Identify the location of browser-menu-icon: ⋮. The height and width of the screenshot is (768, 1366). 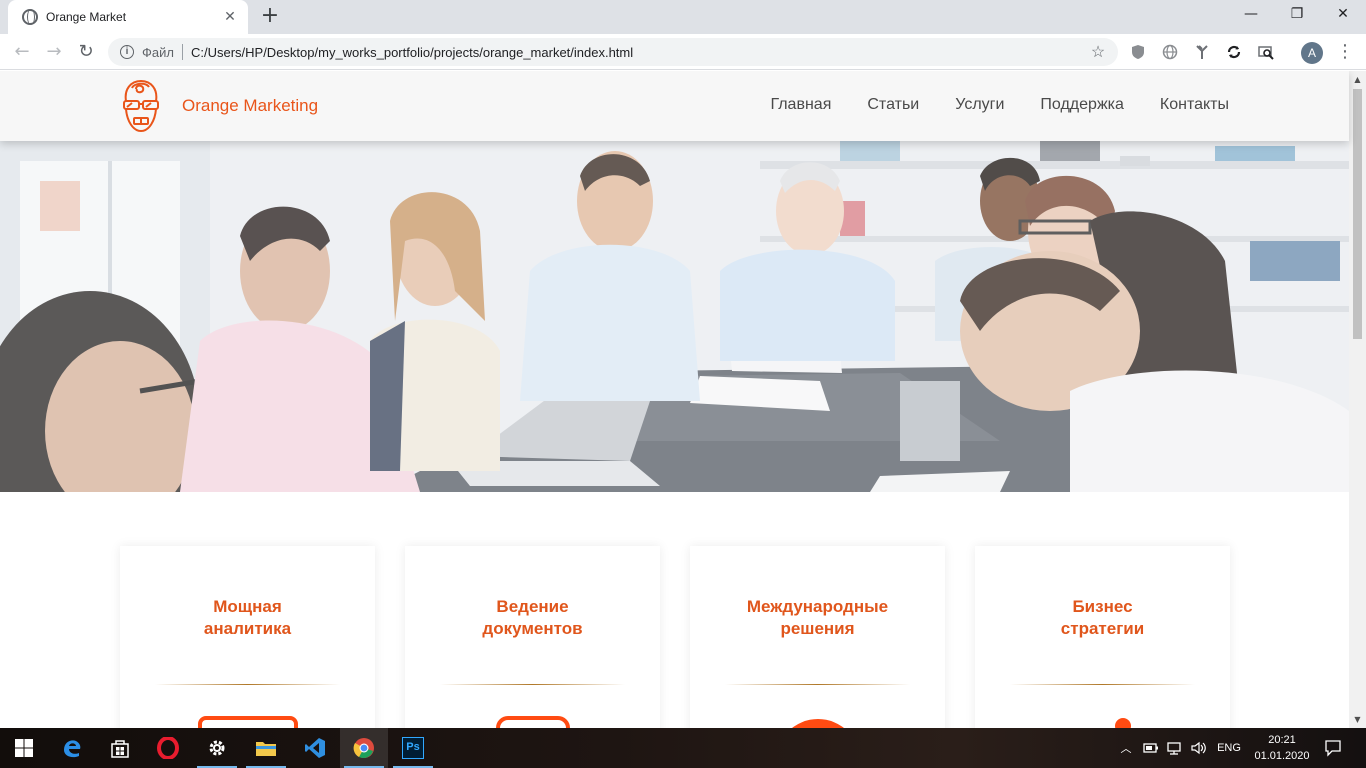
(1345, 53).